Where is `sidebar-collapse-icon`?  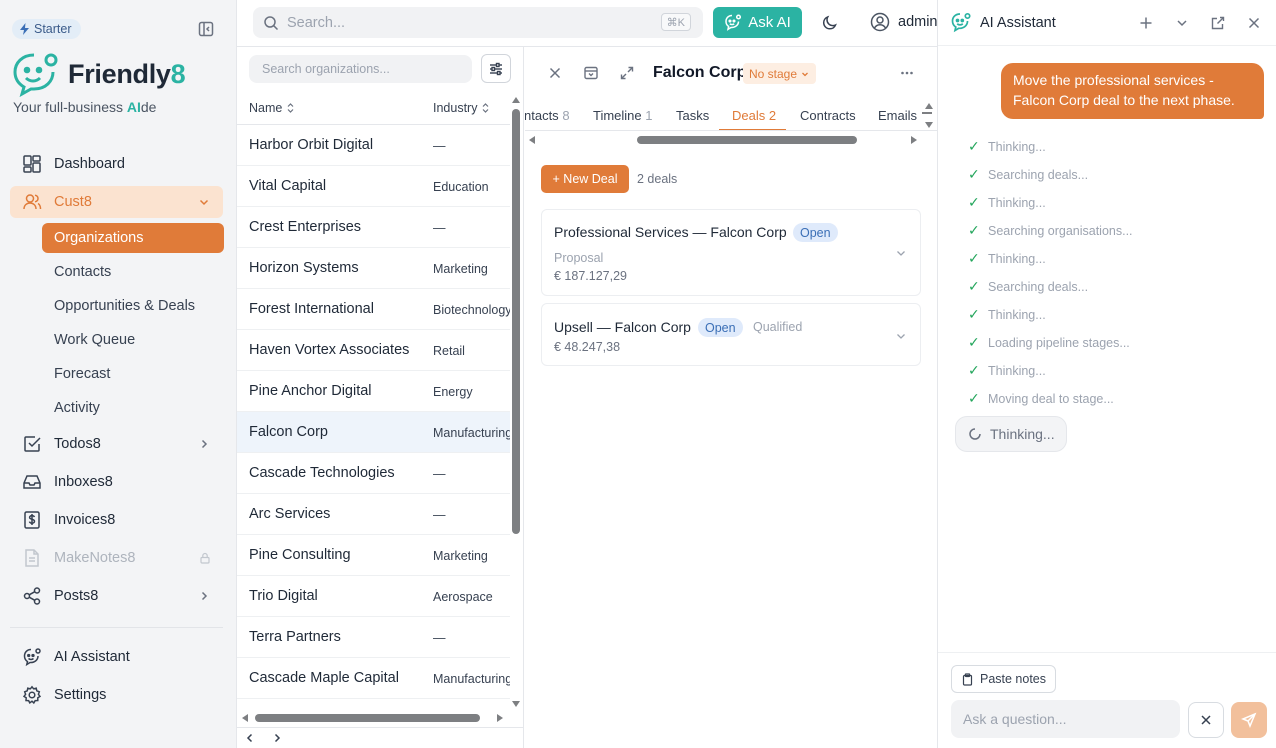
sidebar-collapse-icon is located at coordinates (206, 29).